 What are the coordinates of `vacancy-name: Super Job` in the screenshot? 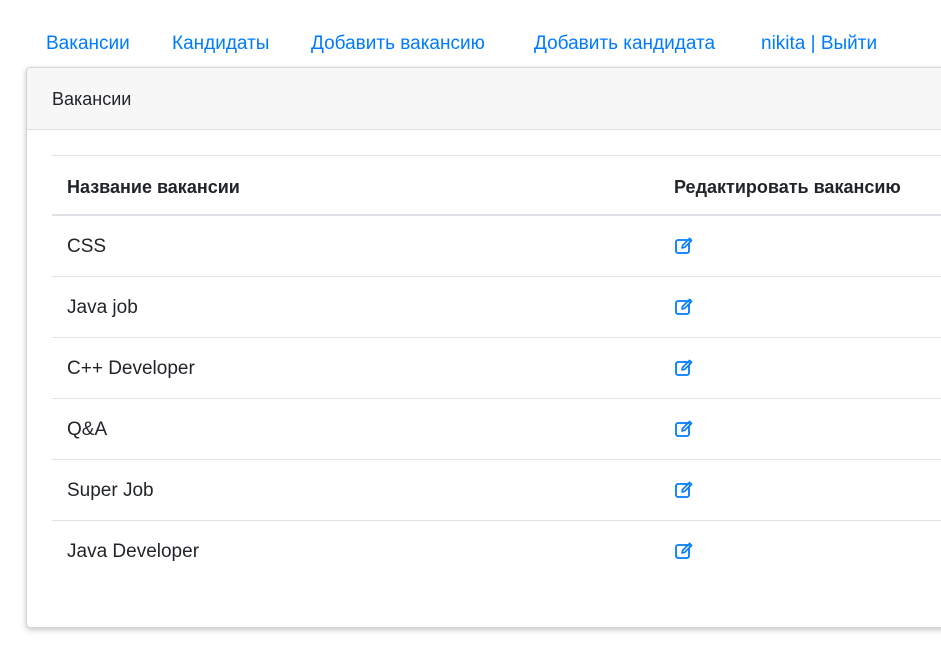 It's located at (110, 490).